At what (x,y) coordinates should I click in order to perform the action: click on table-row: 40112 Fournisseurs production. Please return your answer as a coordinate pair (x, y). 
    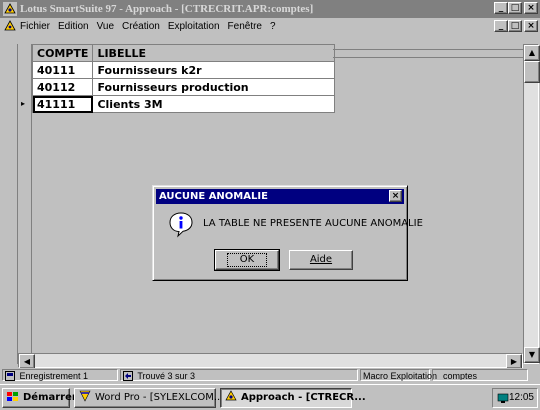
    Looking at the image, I should click on (183, 87).